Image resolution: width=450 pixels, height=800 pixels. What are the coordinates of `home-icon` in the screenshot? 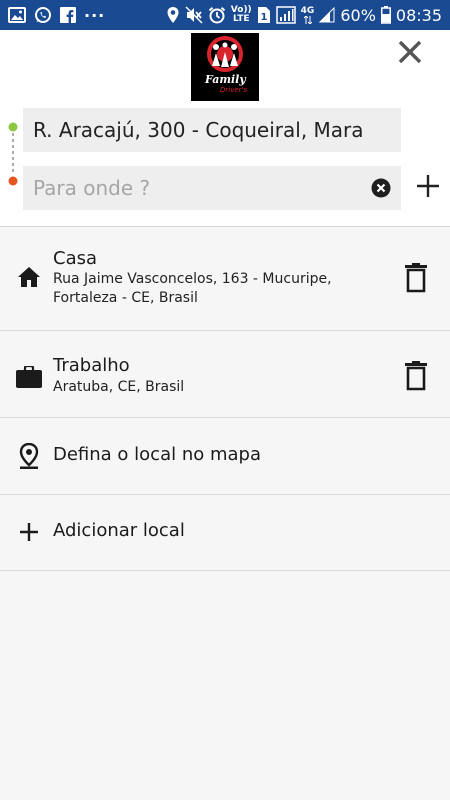 It's located at (29, 277).